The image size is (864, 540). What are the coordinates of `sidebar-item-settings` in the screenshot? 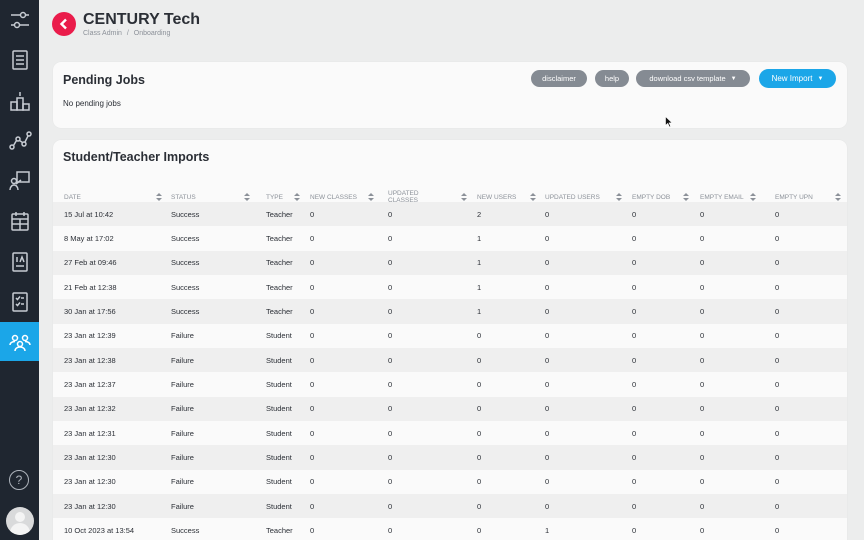 It's located at (19, 19).